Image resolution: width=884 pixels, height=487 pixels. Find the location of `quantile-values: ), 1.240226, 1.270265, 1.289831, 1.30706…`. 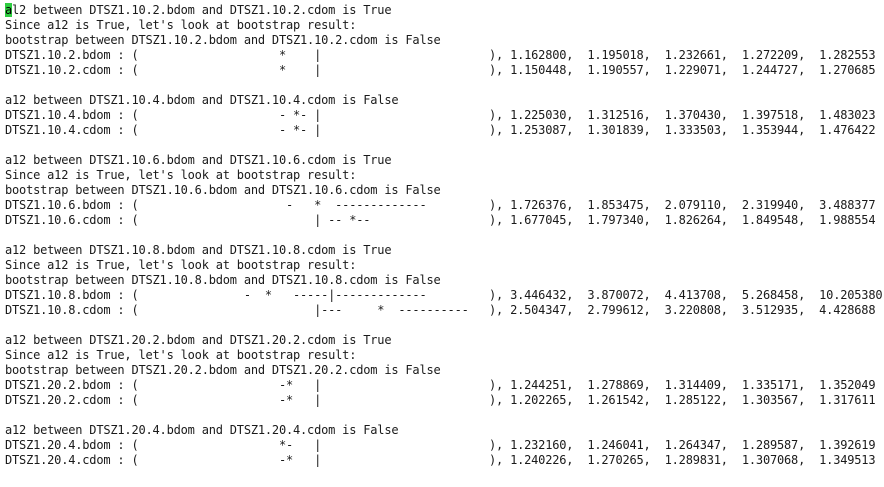

quantile-values: ), 1.240226, 1.270265, 1.289831, 1.30706… is located at coordinates (682, 460).